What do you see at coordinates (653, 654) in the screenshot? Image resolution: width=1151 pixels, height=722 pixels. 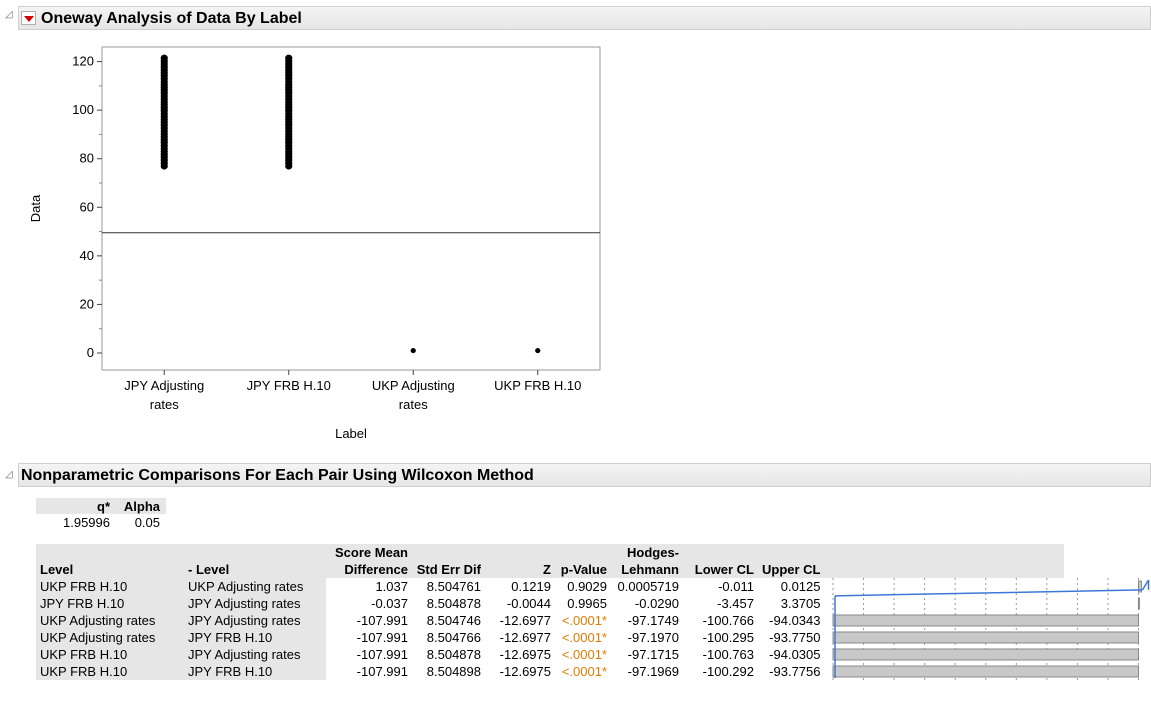 I see `cell-hl: -97.1715` at bounding box center [653, 654].